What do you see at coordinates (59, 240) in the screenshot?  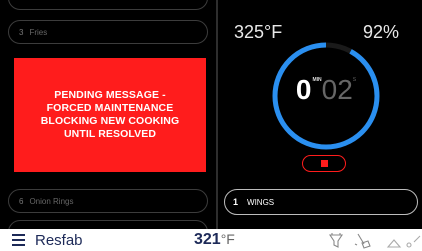 I see `brand-logo: Resfab` at bounding box center [59, 240].